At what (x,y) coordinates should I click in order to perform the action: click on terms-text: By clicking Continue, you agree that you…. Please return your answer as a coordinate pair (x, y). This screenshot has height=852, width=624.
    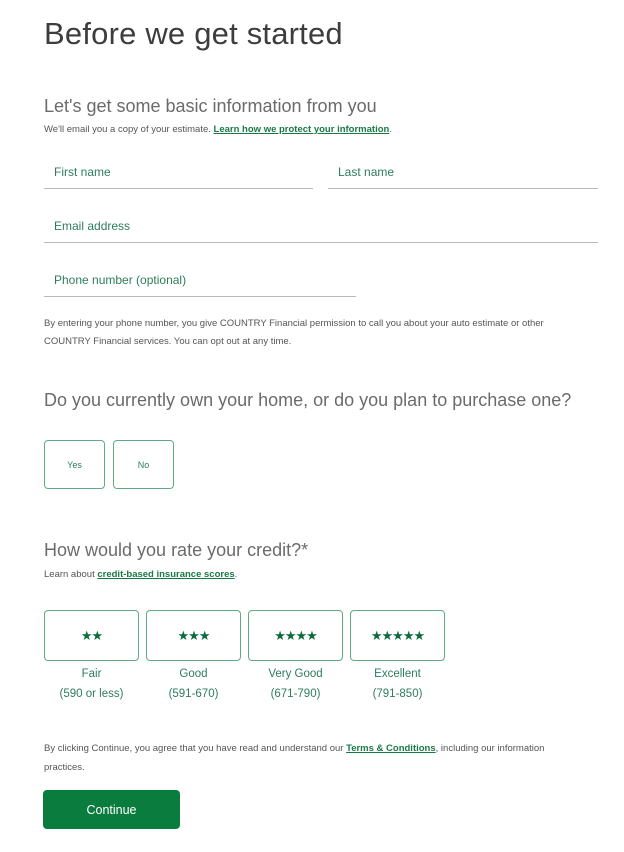
    Looking at the image, I should click on (195, 748).